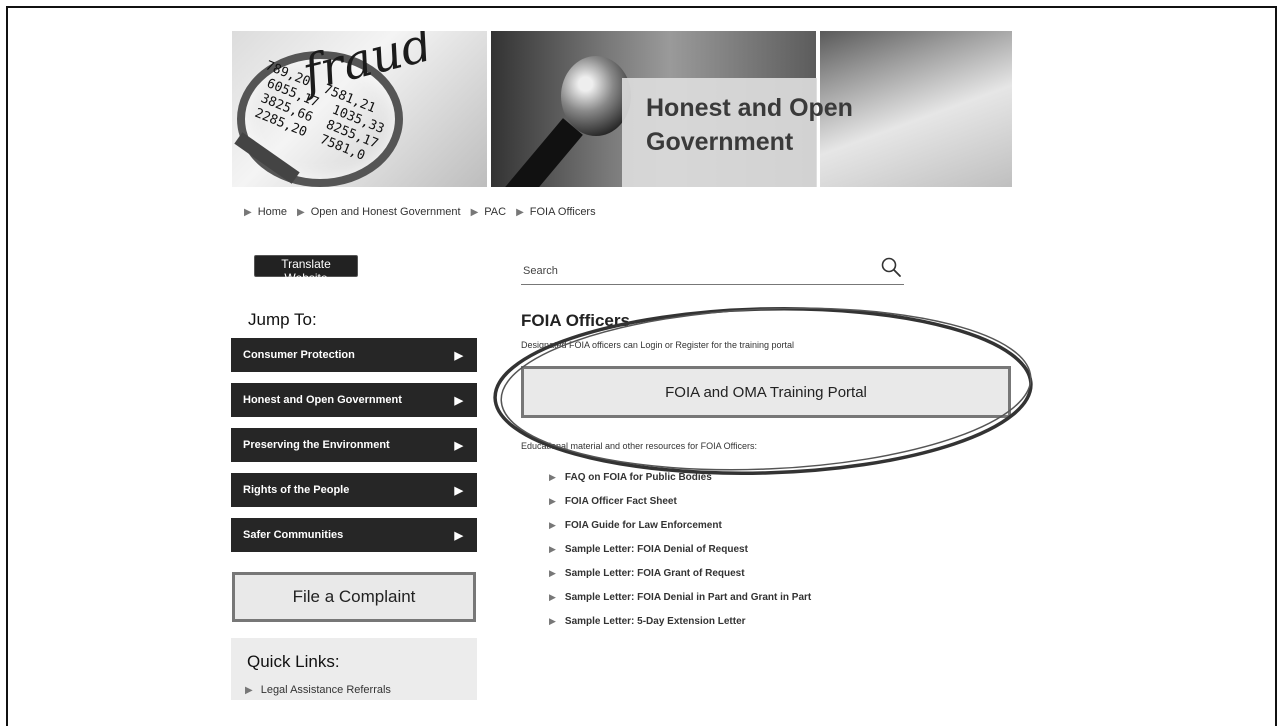 This screenshot has height=726, width=1283. What do you see at coordinates (322, 400) in the screenshot?
I see `nav-item-label: Honest and Open Government` at bounding box center [322, 400].